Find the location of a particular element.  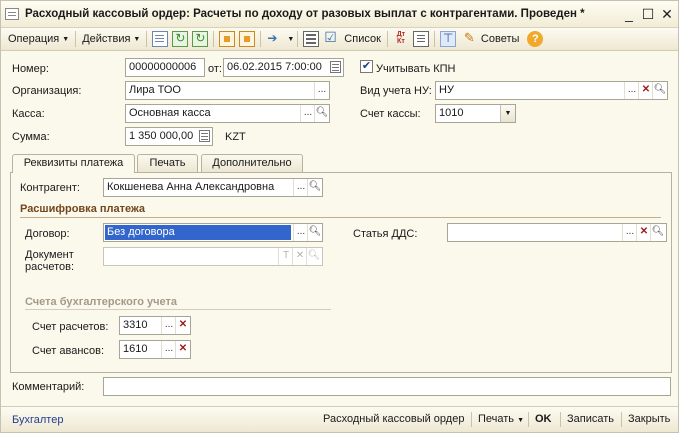

tab-payment-details: Реквизиты платежа is located at coordinates (73, 163).